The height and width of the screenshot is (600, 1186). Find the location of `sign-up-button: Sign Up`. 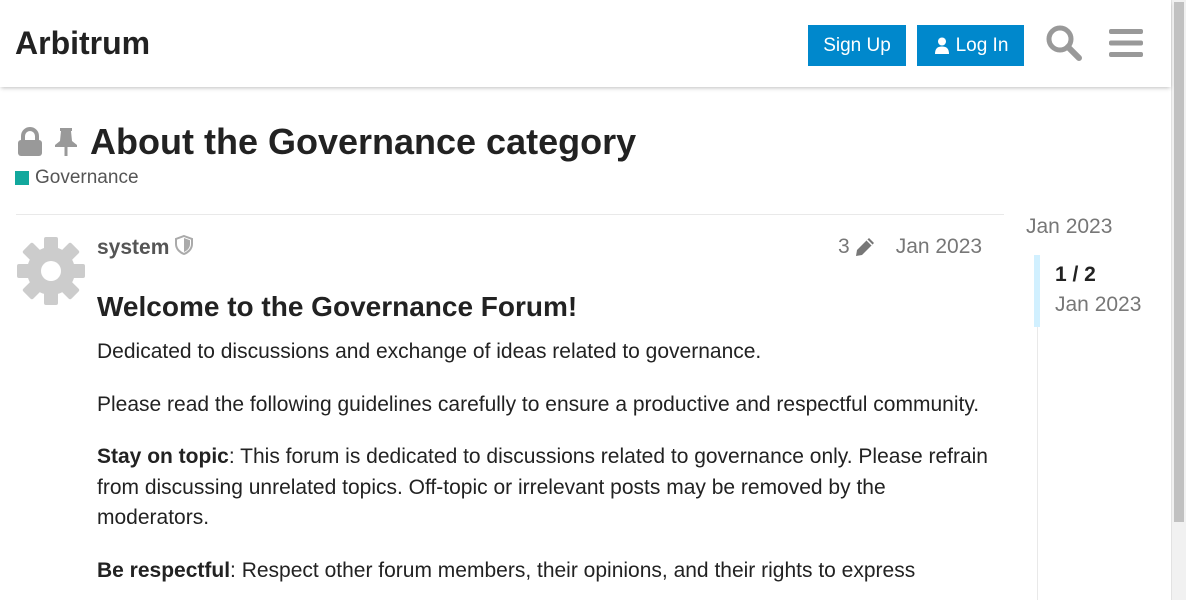

sign-up-button: Sign Up is located at coordinates (857, 45).